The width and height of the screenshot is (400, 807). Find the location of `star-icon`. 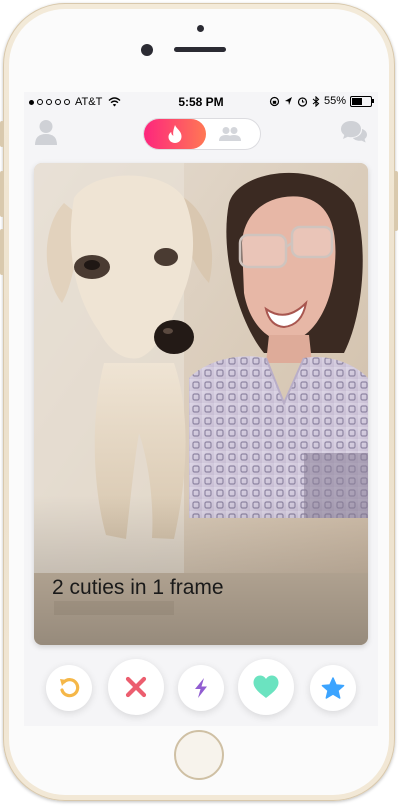

star-icon is located at coordinates (333, 687).